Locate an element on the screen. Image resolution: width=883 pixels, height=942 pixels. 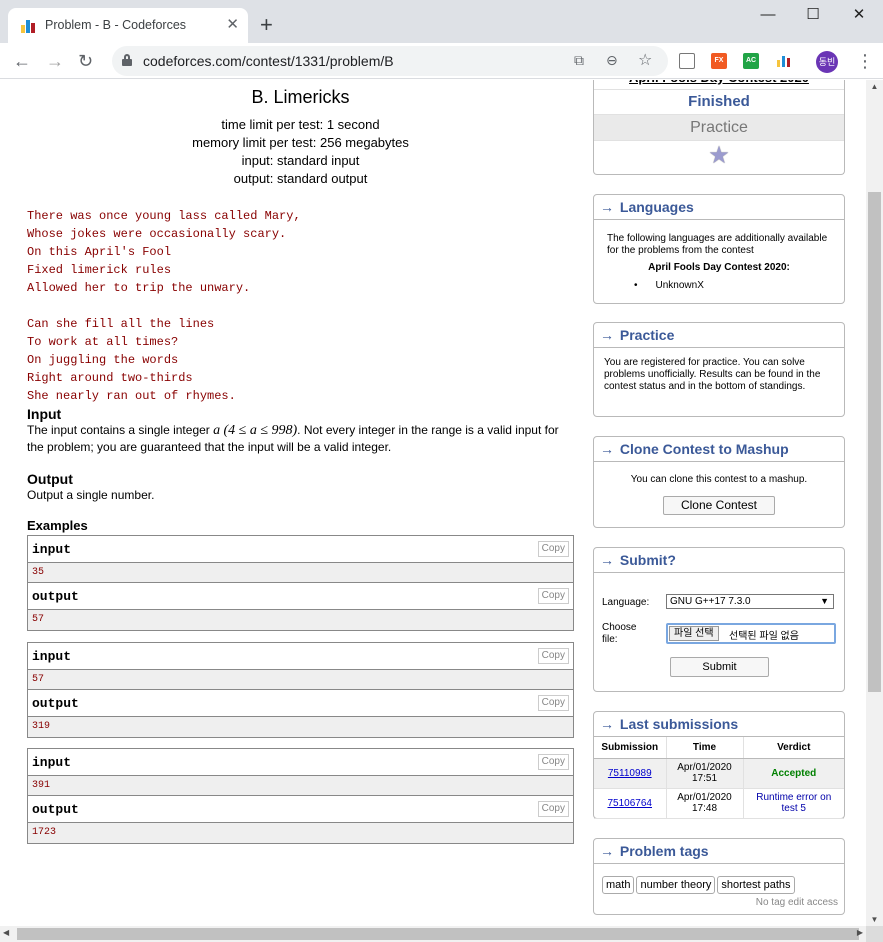
file-input: 파일 선택 선택된 파일 없음 is located at coordinates (751, 633).